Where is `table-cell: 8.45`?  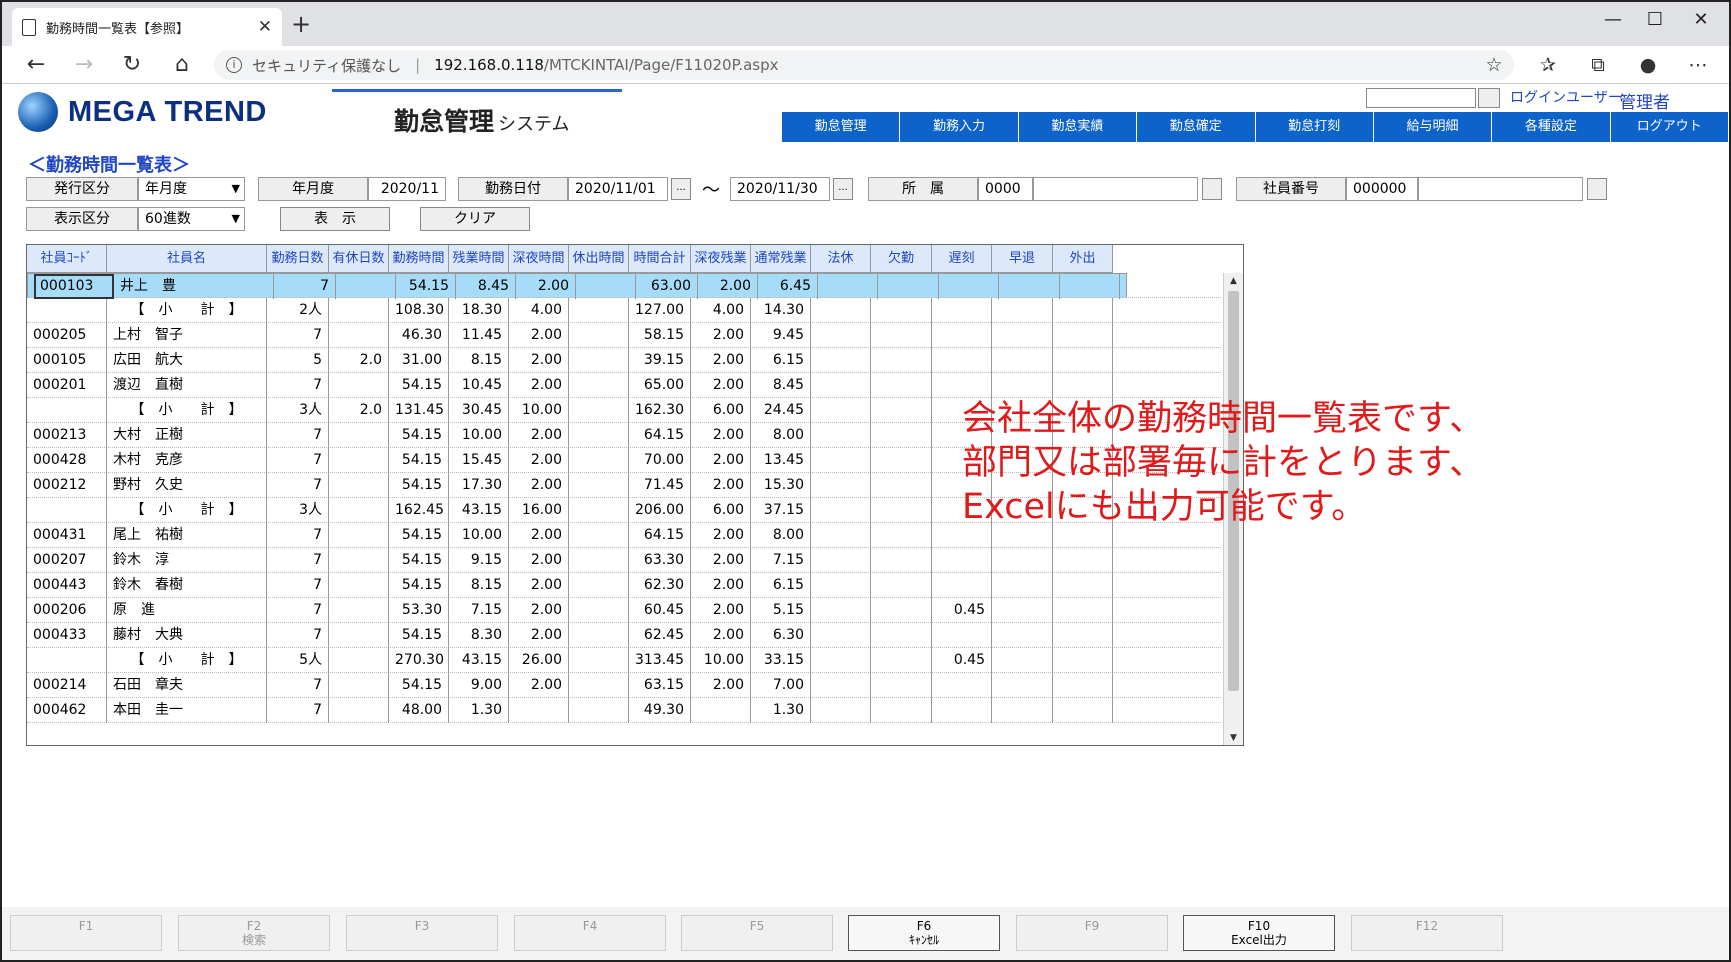
table-cell: 8.45 is located at coordinates (781, 385).